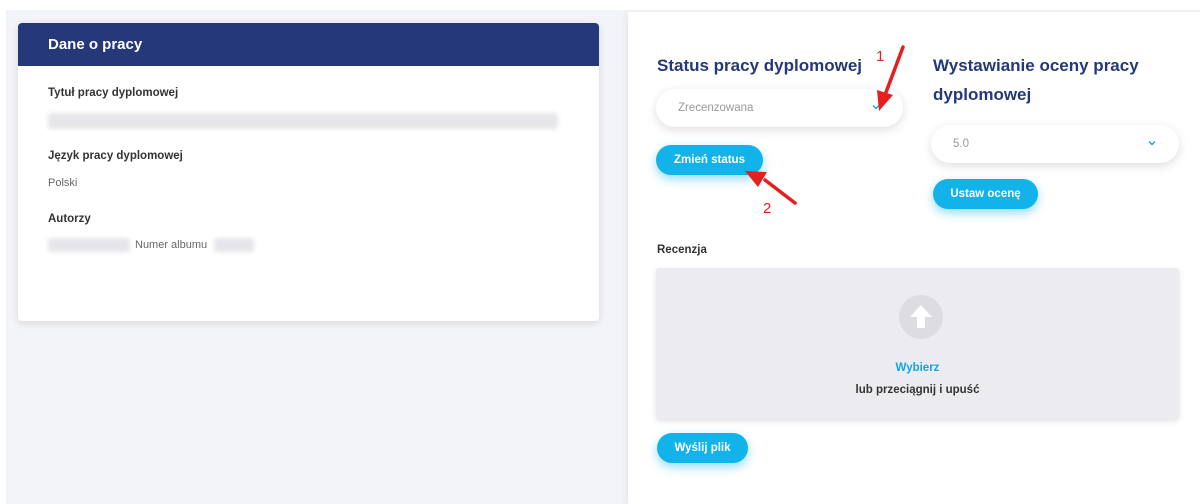 Image resolution: width=1200 pixels, height=504 pixels. What do you see at coordinates (825, 125) in the screenshot?
I see `annotation-arrows` at bounding box center [825, 125].